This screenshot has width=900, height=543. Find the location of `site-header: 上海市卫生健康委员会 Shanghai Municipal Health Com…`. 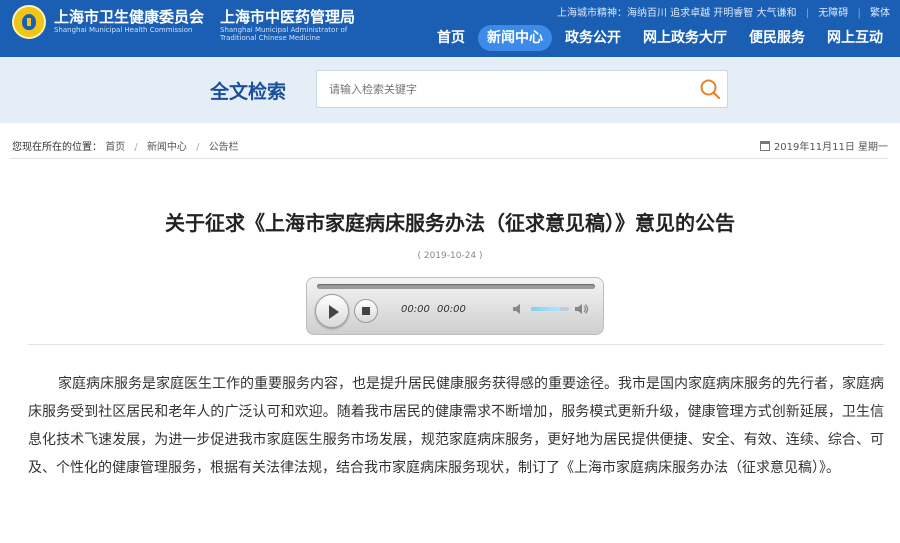

site-header: 上海市卫生健康委员会 Shanghai Municipal Health Com… is located at coordinates (450, 28).